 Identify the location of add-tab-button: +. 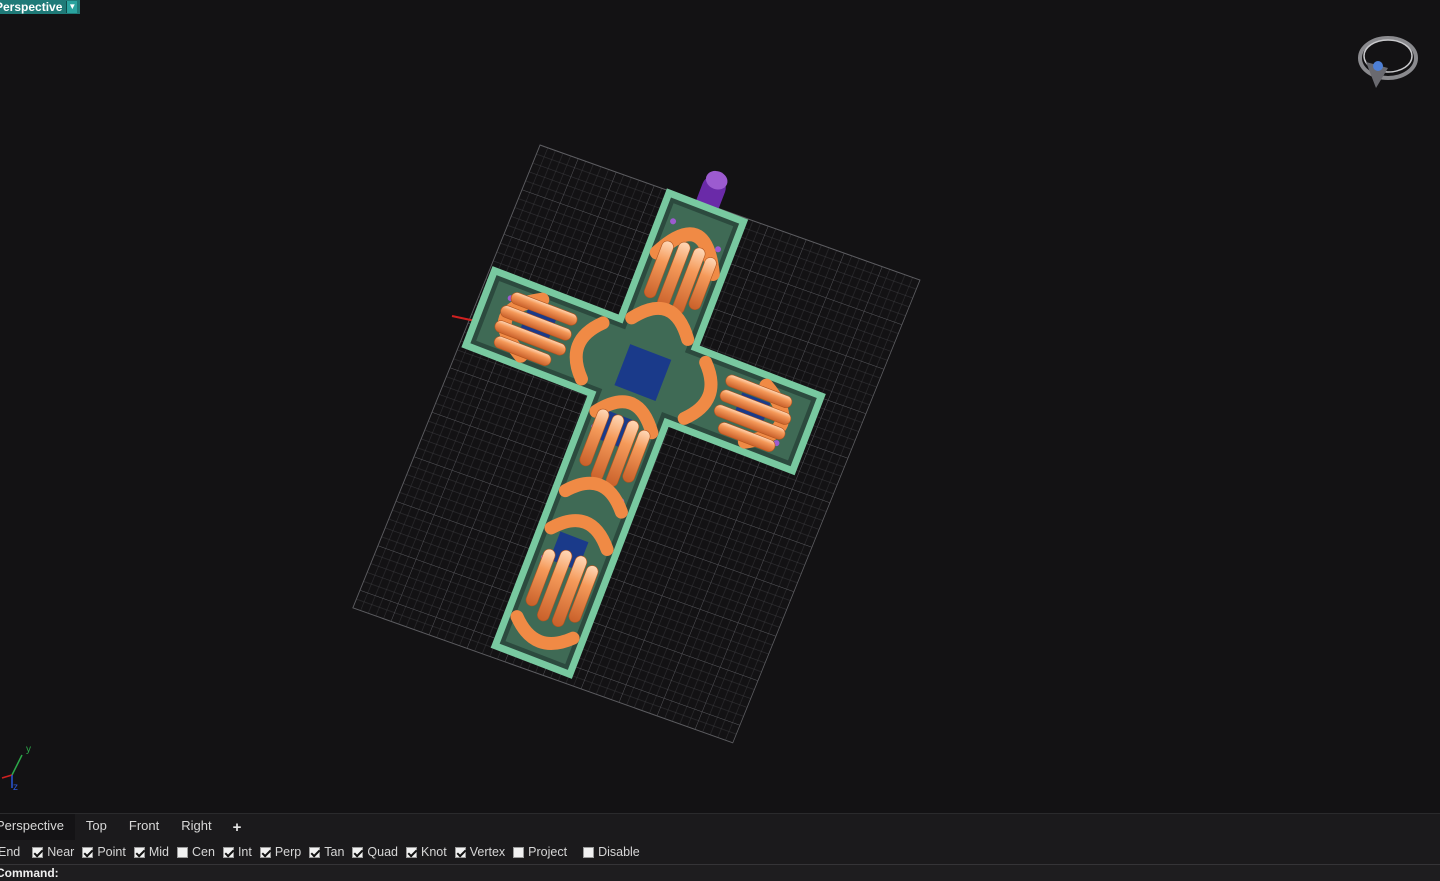
(237, 827).